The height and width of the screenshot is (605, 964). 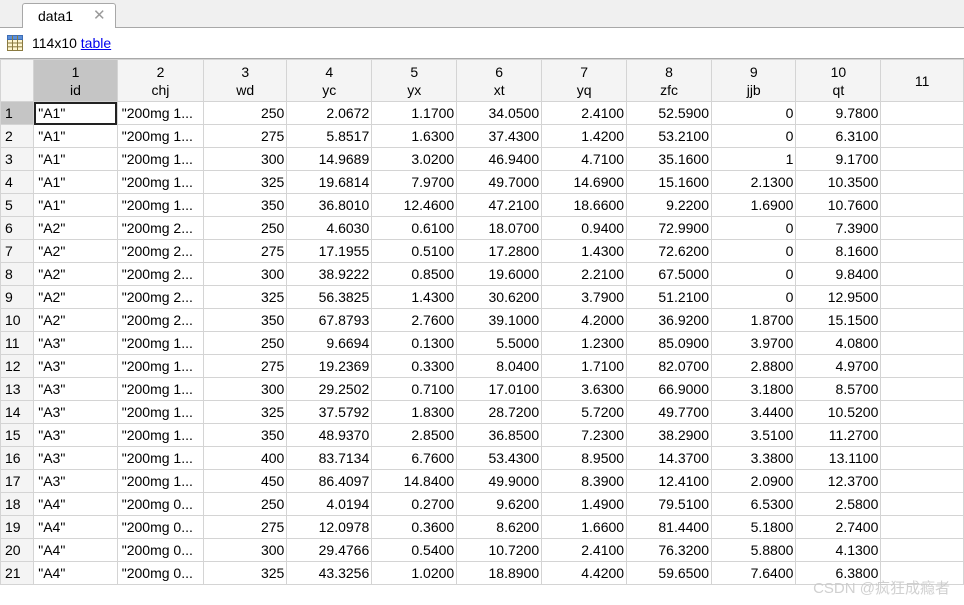 I want to click on table-cell: 1, so click(x=753, y=159).